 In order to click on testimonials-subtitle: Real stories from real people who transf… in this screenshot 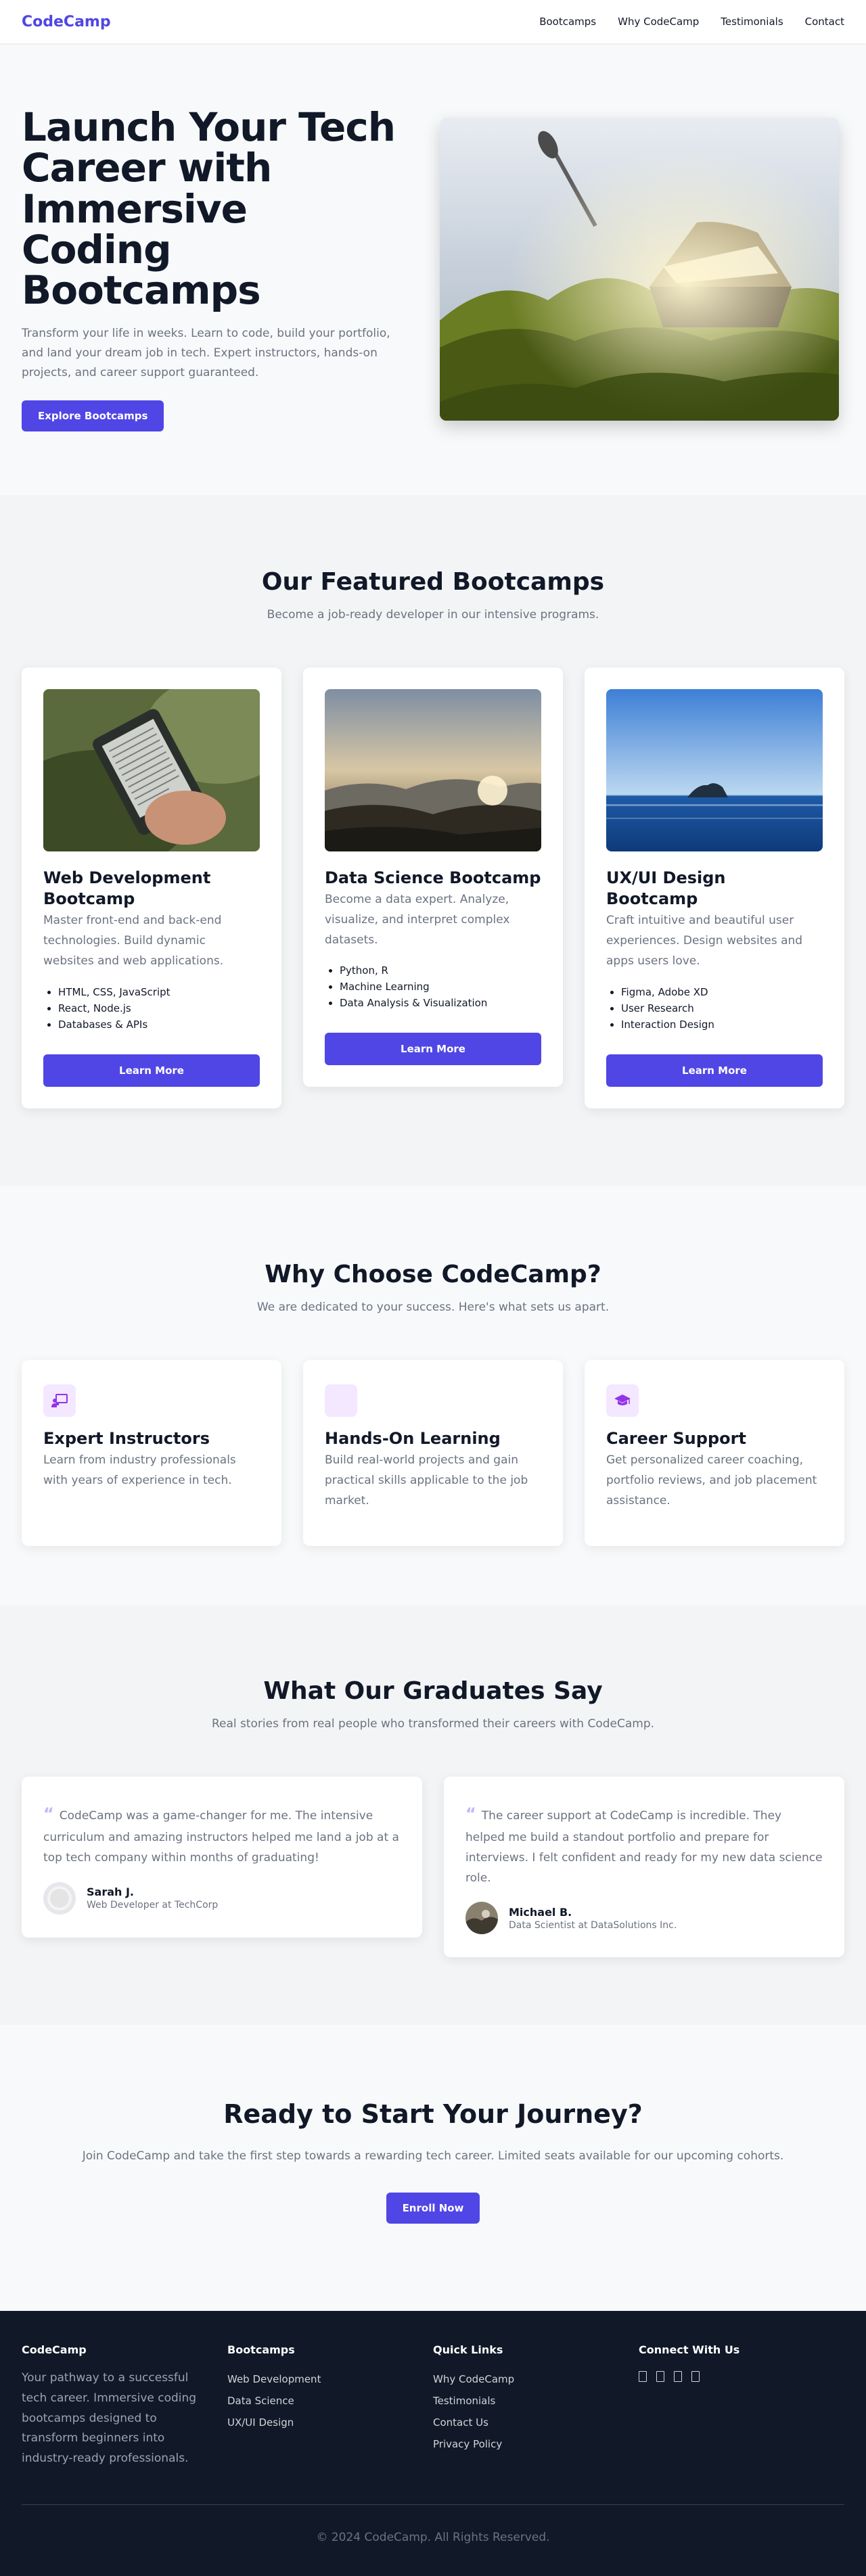, I will do `click(433, 1724)`.